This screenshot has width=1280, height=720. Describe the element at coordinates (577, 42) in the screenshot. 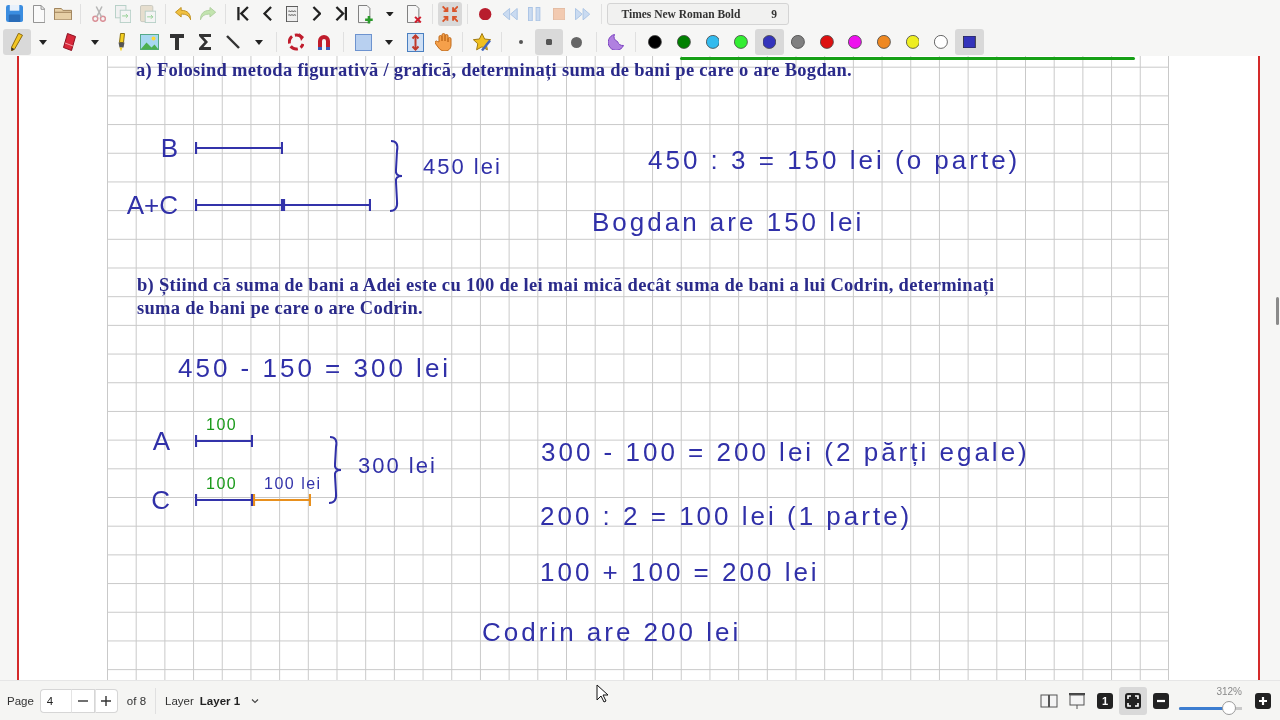

I see `large-dot-icon` at that location.